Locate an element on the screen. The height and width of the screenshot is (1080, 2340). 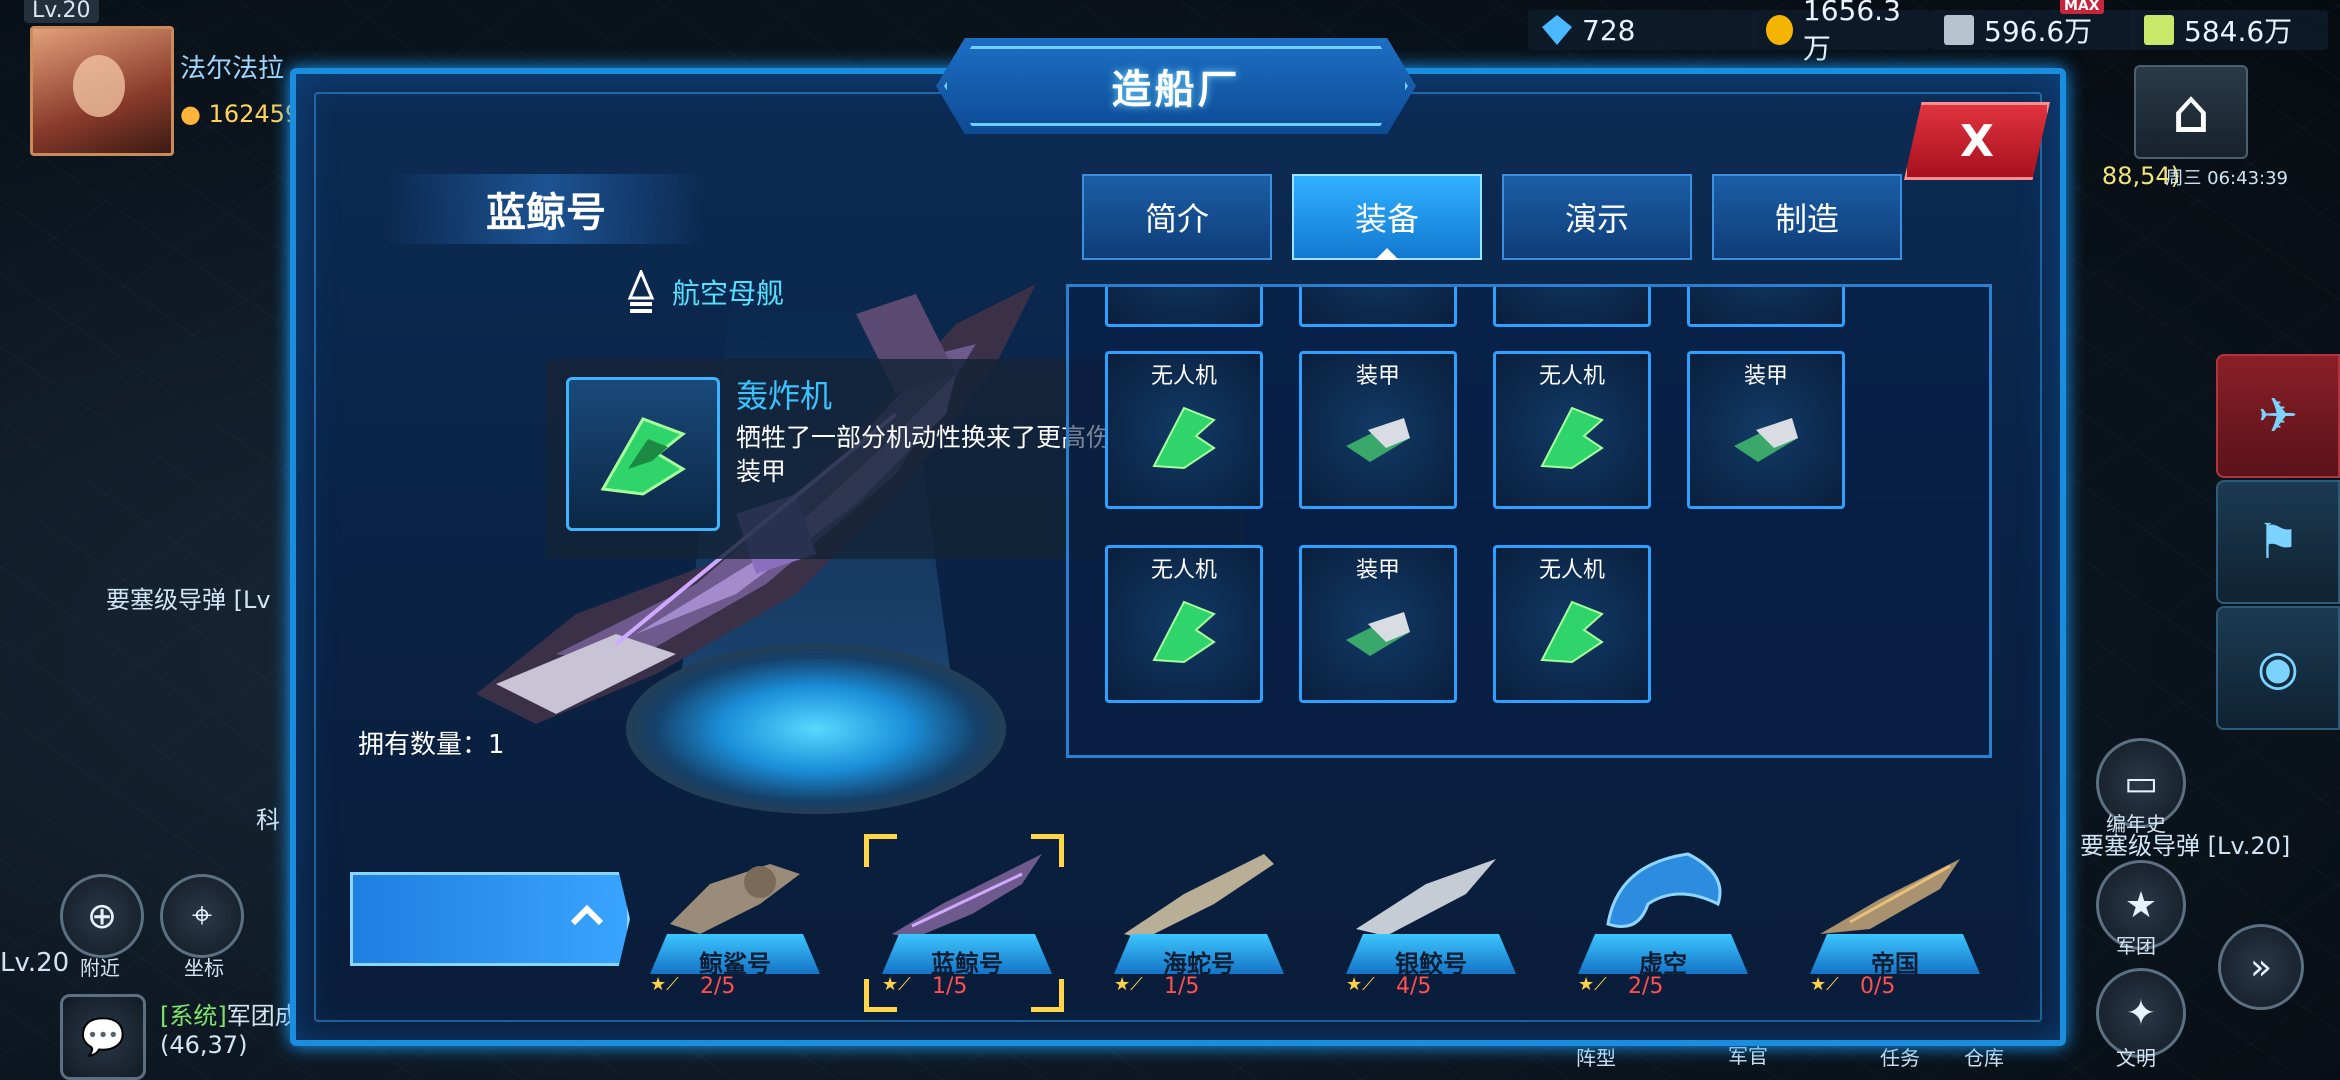
ship-slot-empire: 帝国 ★⟋ 0/5 is located at coordinates (1895, 919).